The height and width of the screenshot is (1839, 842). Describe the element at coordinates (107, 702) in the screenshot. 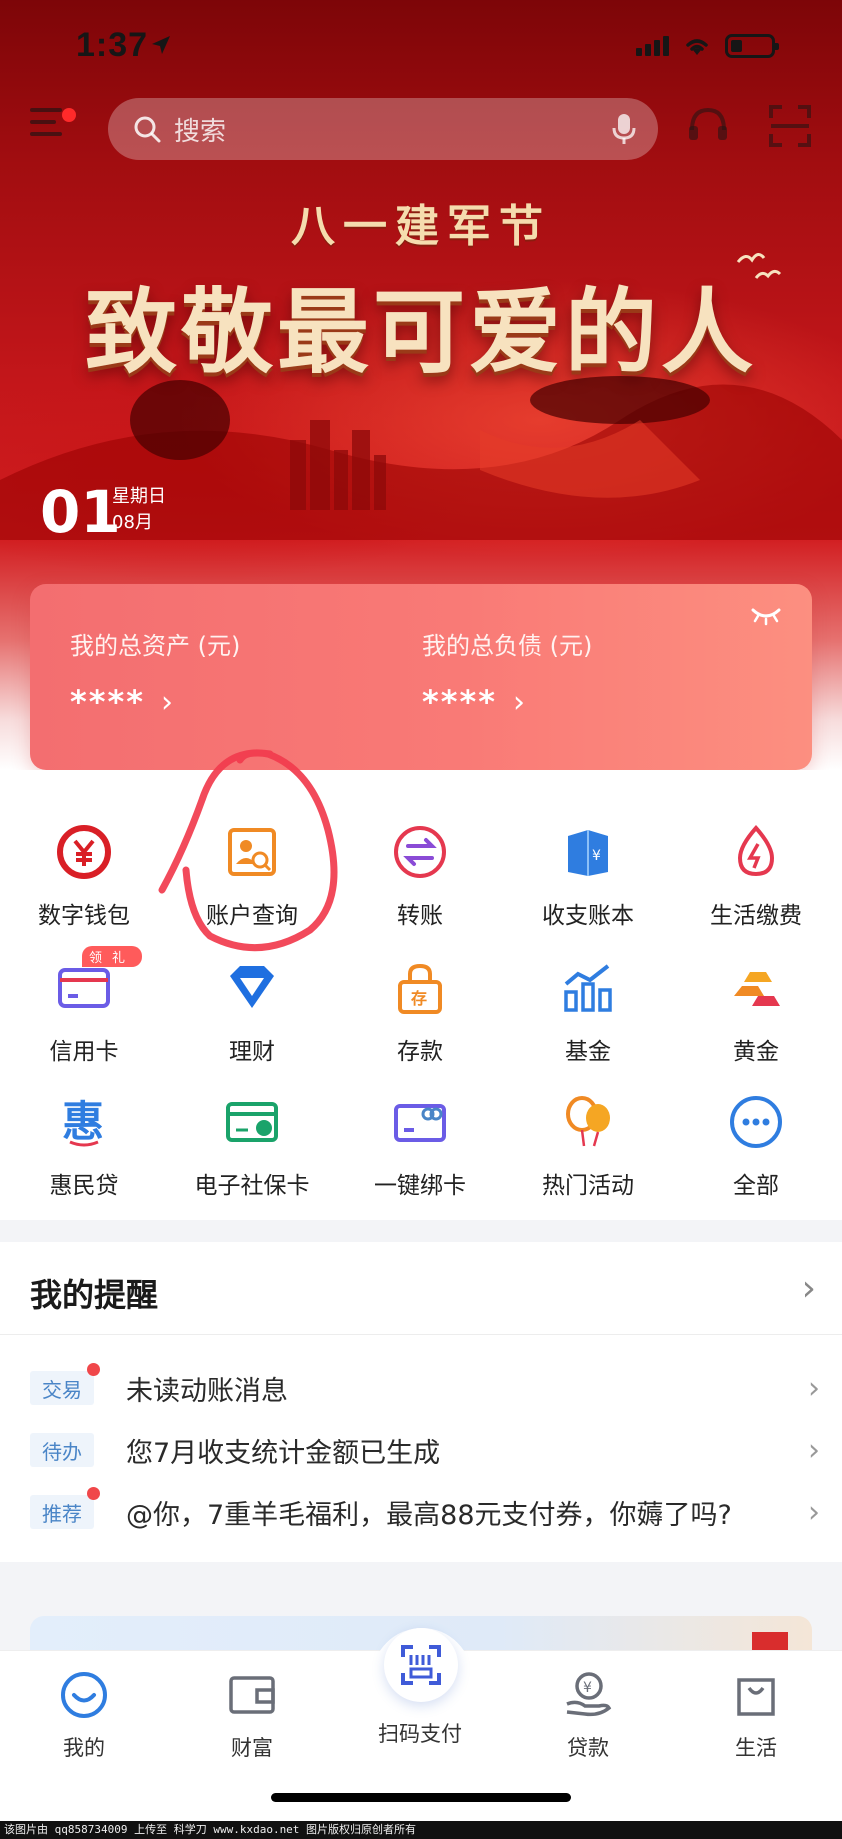

I see `total-assets-value: ****` at that location.